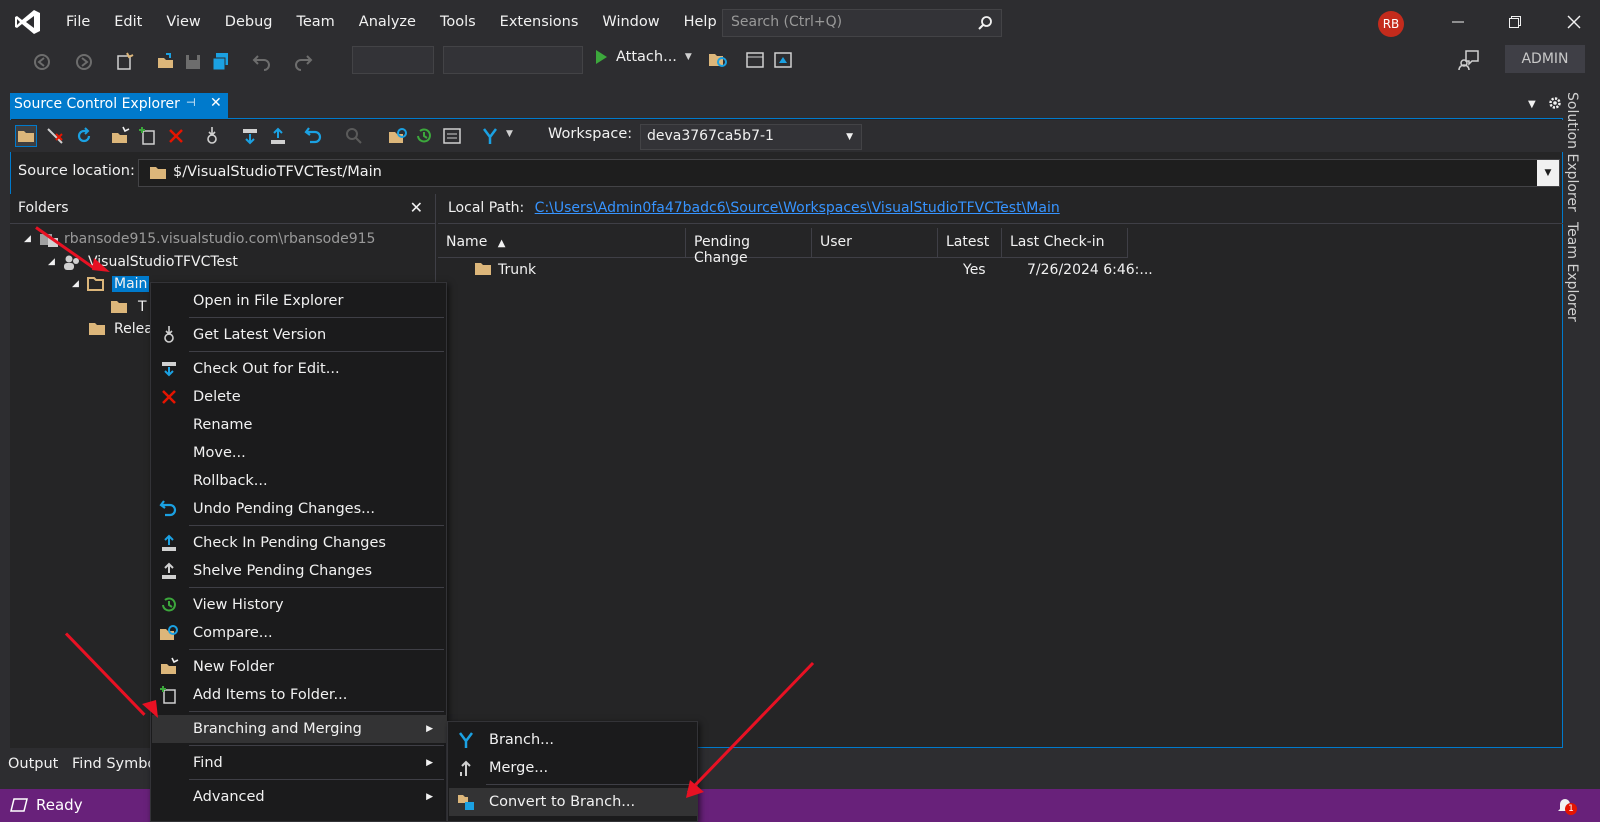 This screenshot has width=1600, height=822. What do you see at coordinates (749, 247) in the screenshot?
I see `column-header-pending-change: Pending Change` at bounding box center [749, 247].